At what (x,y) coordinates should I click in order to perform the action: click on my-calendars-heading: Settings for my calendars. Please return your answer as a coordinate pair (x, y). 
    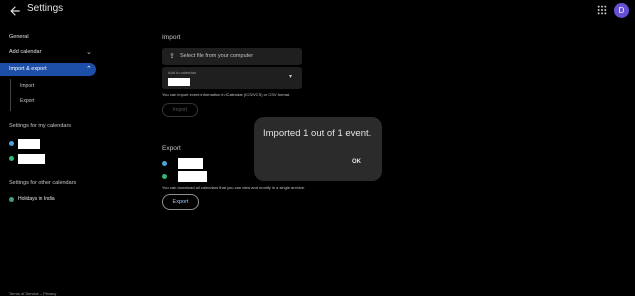
    Looking at the image, I should click on (40, 126).